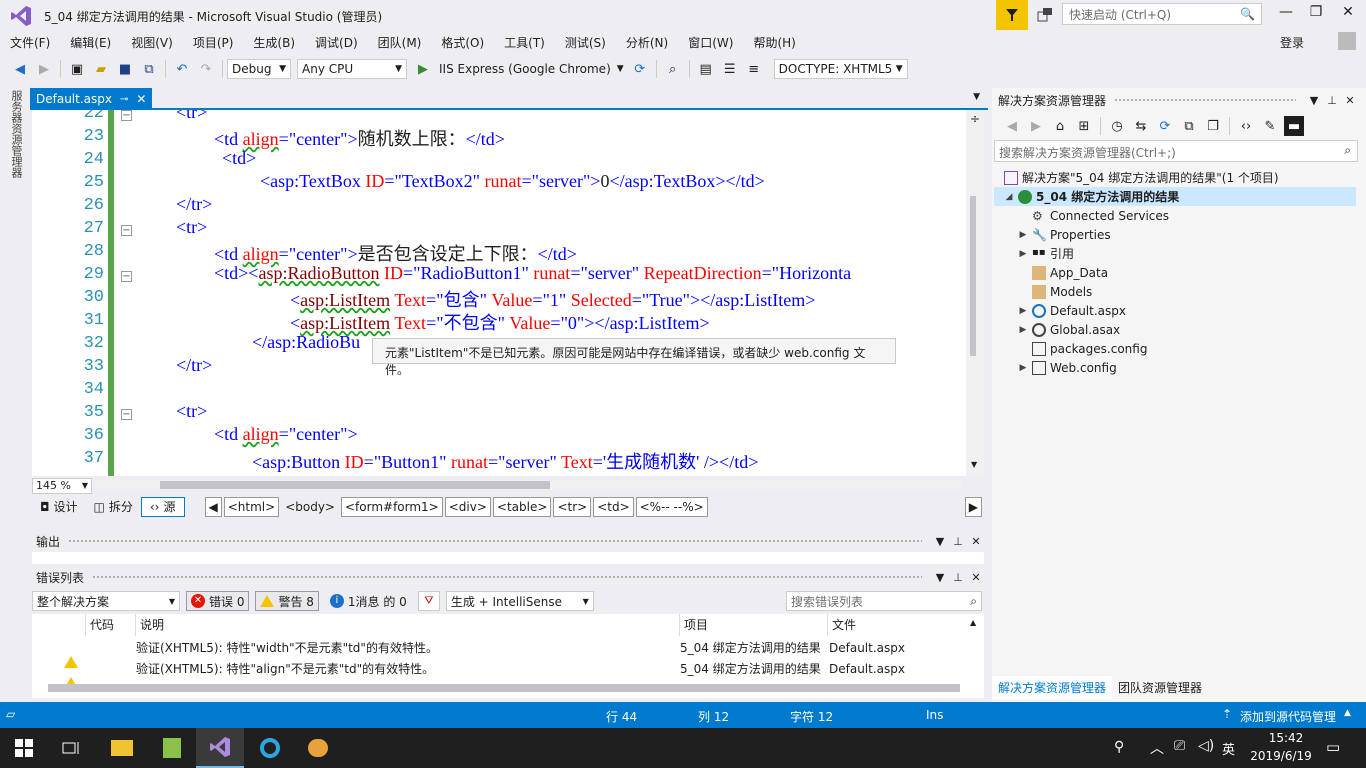 The height and width of the screenshot is (768, 1366). I want to click on tree-item: ▶ ▪▪ 引用, so click(1046, 253).